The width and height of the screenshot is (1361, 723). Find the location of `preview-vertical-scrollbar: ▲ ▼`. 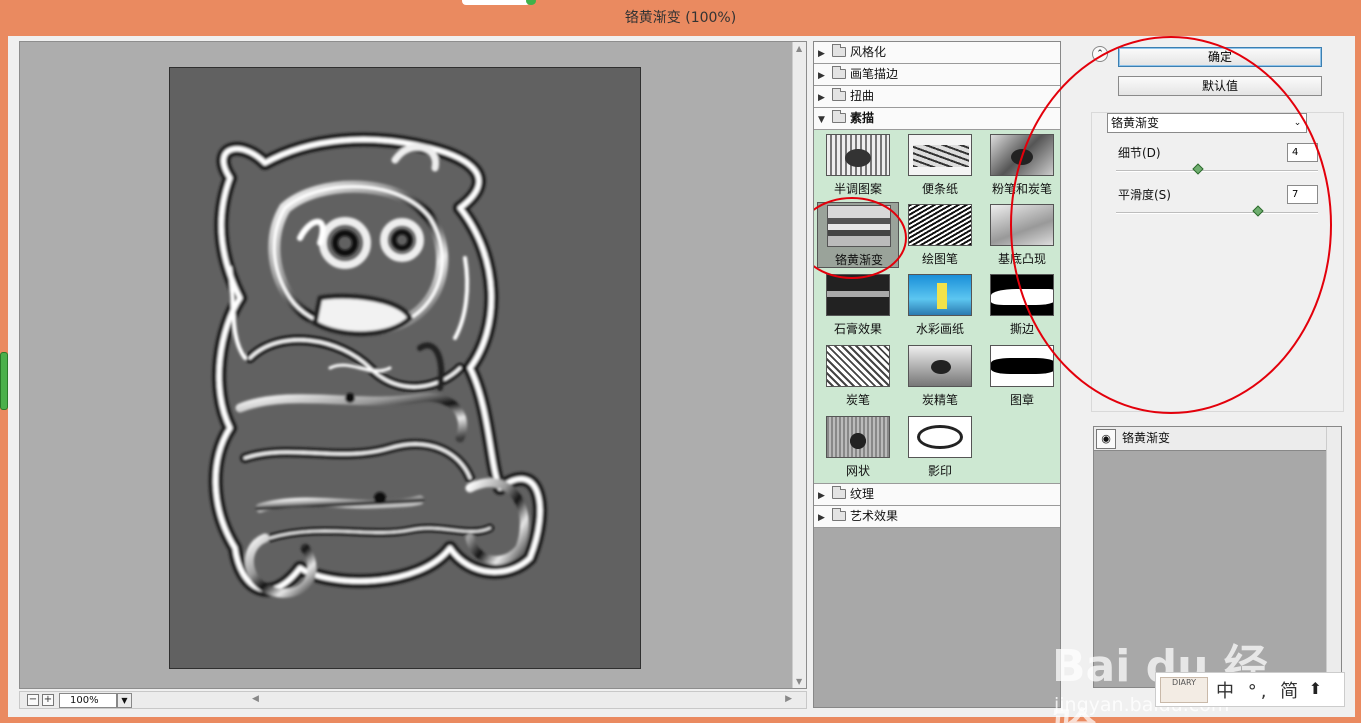

preview-vertical-scrollbar: ▲ ▼ is located at coordinates (799, 365).